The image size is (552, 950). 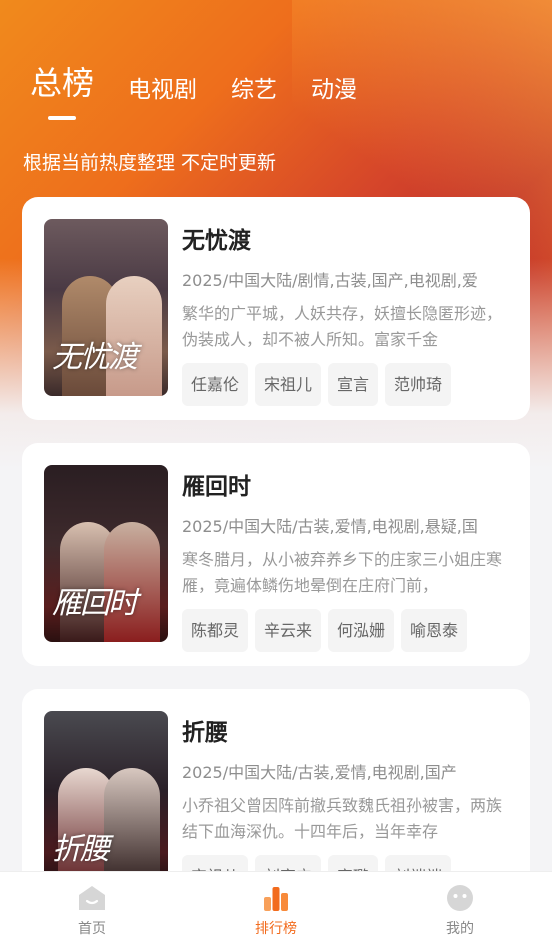 I want to click on home-icon, so click(x=92, y=898).